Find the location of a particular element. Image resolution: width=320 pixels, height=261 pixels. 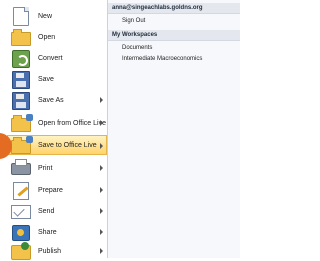

menu-item-publish: Publish is located at coordinates (57, 251).